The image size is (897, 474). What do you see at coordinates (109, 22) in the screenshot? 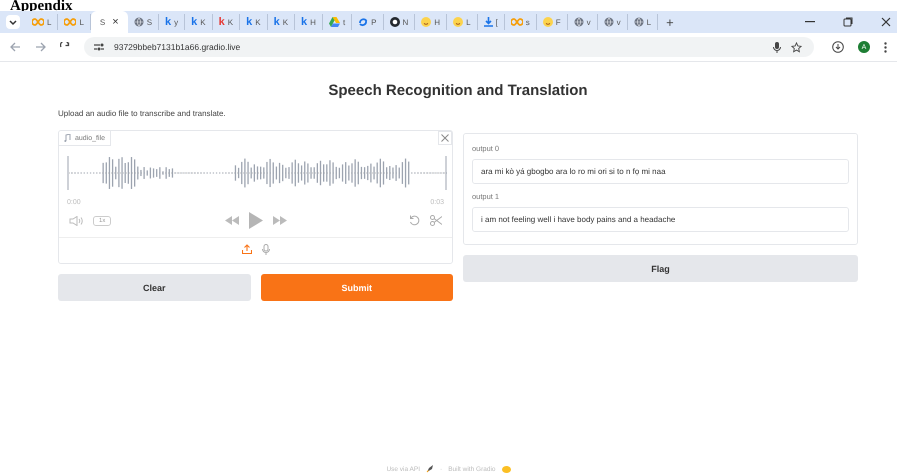
I see `browser-tab: S ×` at bounding box center [109, 22].